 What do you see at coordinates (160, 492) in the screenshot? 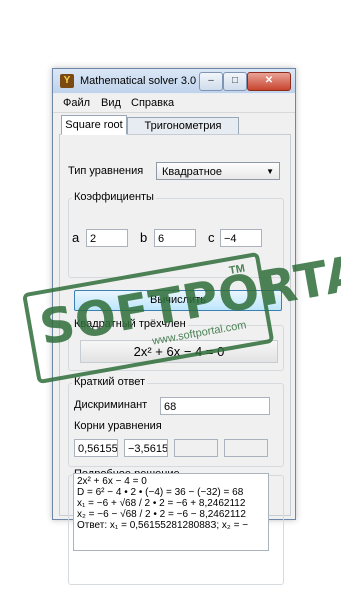
I see `solution-line: D = 6² − 4 • 2 • (−4) = 36 − (−32) = 68` at bounding box center [160, 492].